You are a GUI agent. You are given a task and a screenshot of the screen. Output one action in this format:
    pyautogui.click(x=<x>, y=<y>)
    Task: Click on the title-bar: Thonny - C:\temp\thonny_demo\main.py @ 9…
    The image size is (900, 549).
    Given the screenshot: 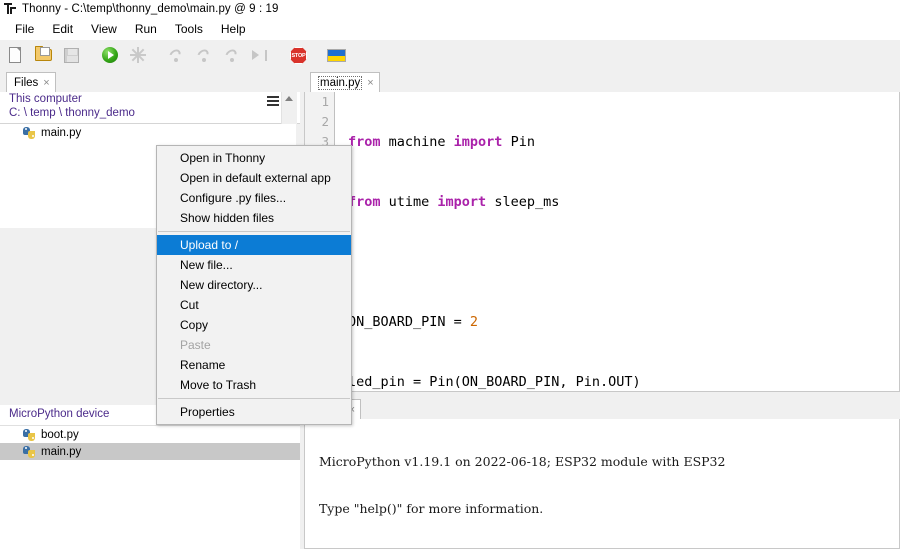 What is the action you would take?
    pyautogui.click(x=450, y=9)
    